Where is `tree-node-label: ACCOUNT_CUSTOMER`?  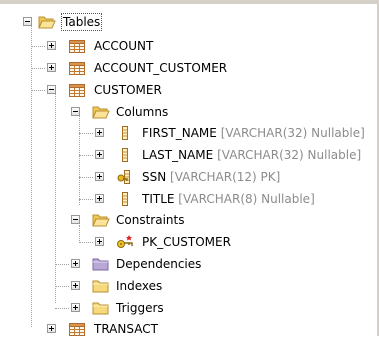
tree-node-label: ACCOUNT_CUSTOMER is located at coordinates (161, 68).